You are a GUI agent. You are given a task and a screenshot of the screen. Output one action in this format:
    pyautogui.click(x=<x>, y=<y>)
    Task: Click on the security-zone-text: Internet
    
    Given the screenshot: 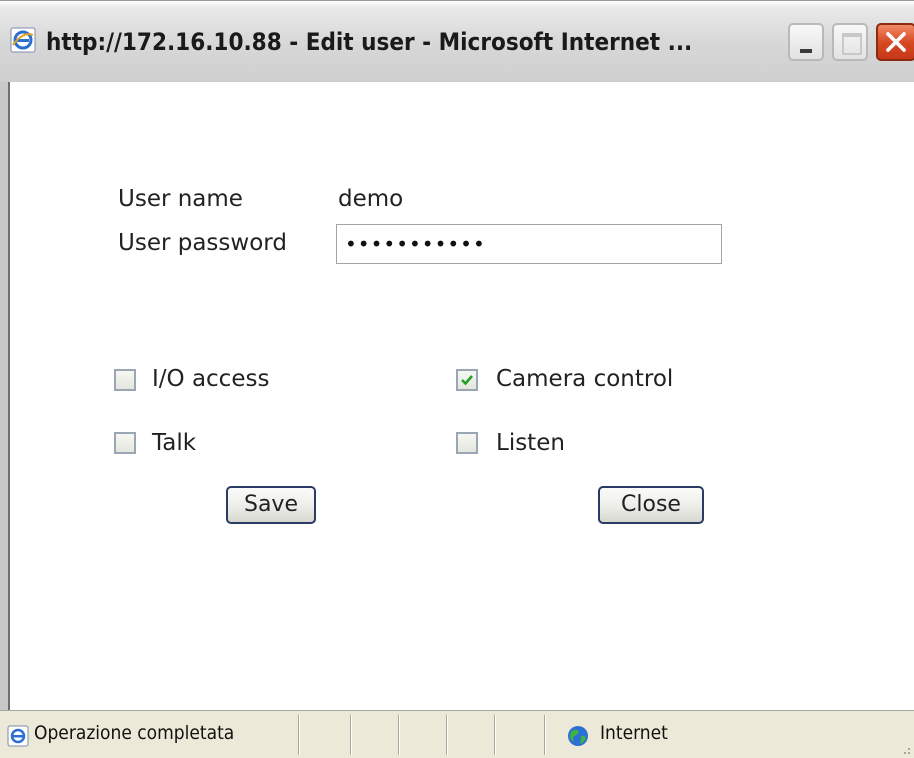 What is the action you would take?
    pyautogui.click(x=634, y=733)
    